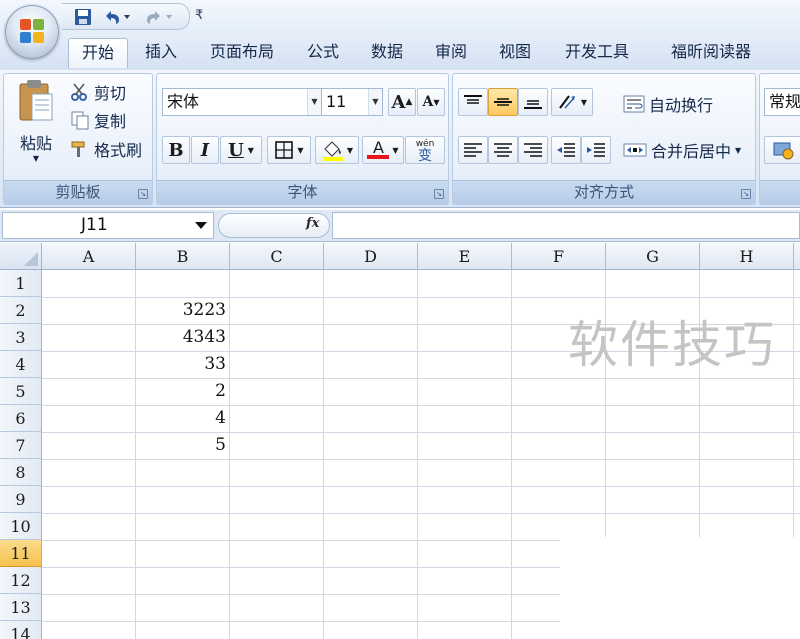 Image resolution: width=800 pixels, height=639 pixels. What do you see at coordinates (375, 102) in the screenshot?
I see `font-size-dropdown-icon: ▼` at bounding box center [375, 102].